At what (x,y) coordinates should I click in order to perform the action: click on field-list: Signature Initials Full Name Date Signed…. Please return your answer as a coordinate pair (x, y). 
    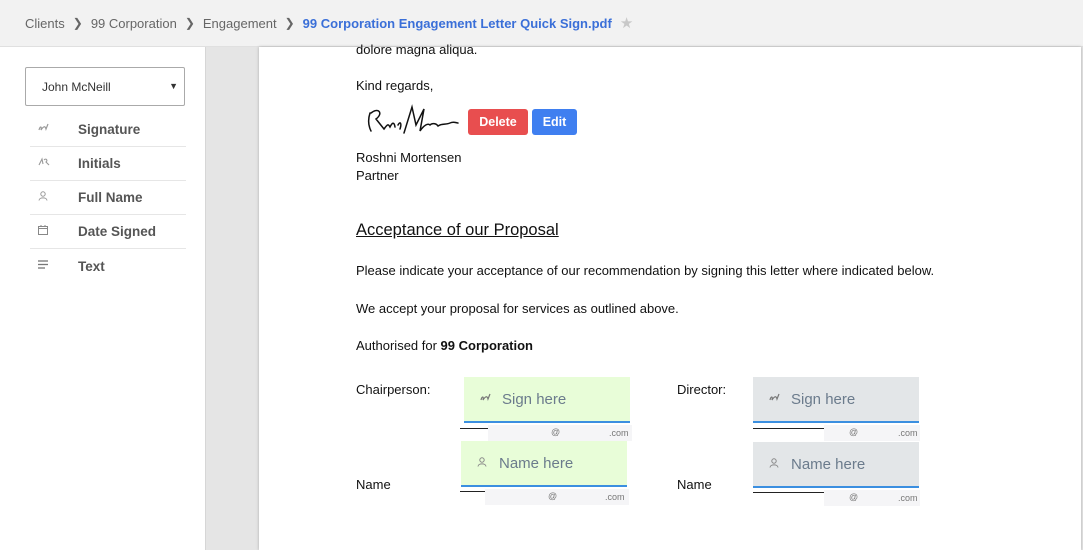
    Looking at the image, I should click on (108, 198).